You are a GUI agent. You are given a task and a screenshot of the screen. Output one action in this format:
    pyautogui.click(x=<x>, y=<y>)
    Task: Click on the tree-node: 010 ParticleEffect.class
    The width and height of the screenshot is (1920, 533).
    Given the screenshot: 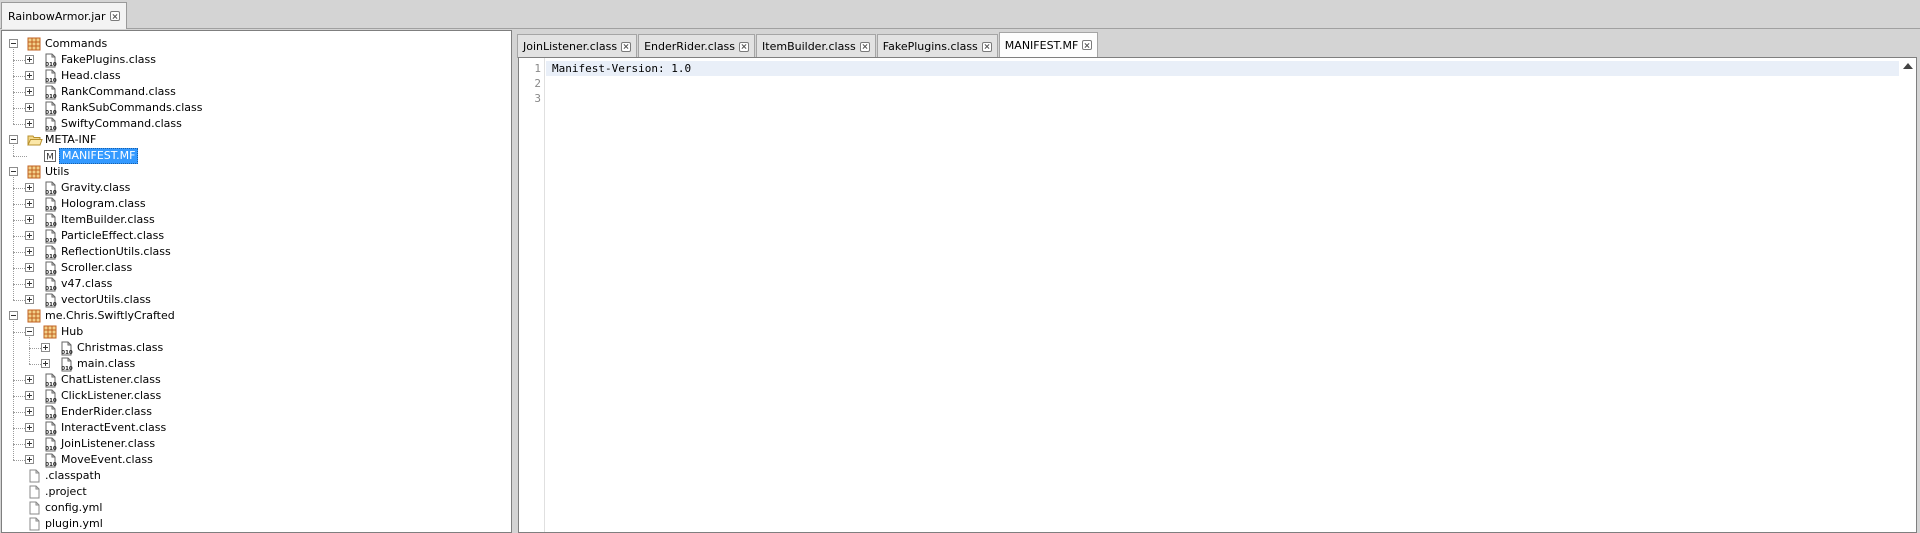 What is the action you would take?
    pyautogui.click(x=256, y=236)
    